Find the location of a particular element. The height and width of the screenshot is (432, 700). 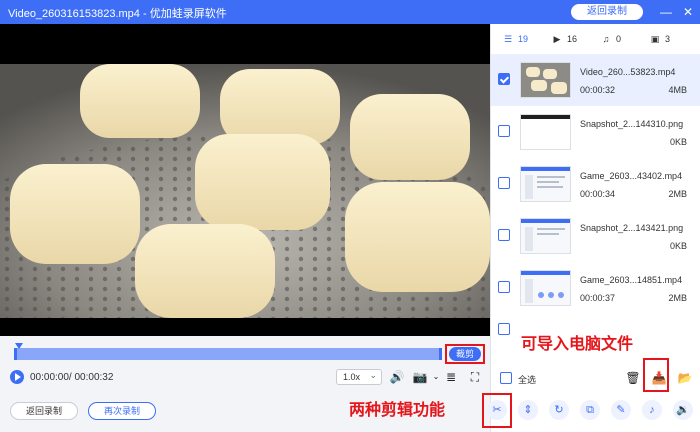

speed-select: 1.0x is located at coordinates (359, 376).